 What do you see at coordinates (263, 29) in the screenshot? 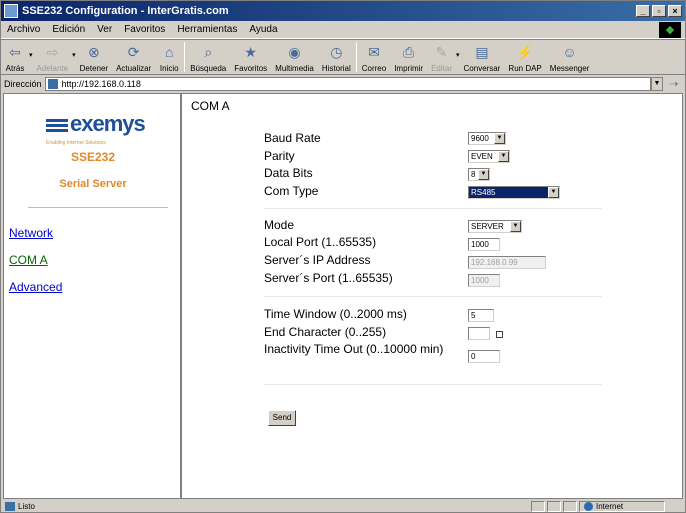
I see `menu-ayuda: Ayuda` at bounding box center [263, 29].